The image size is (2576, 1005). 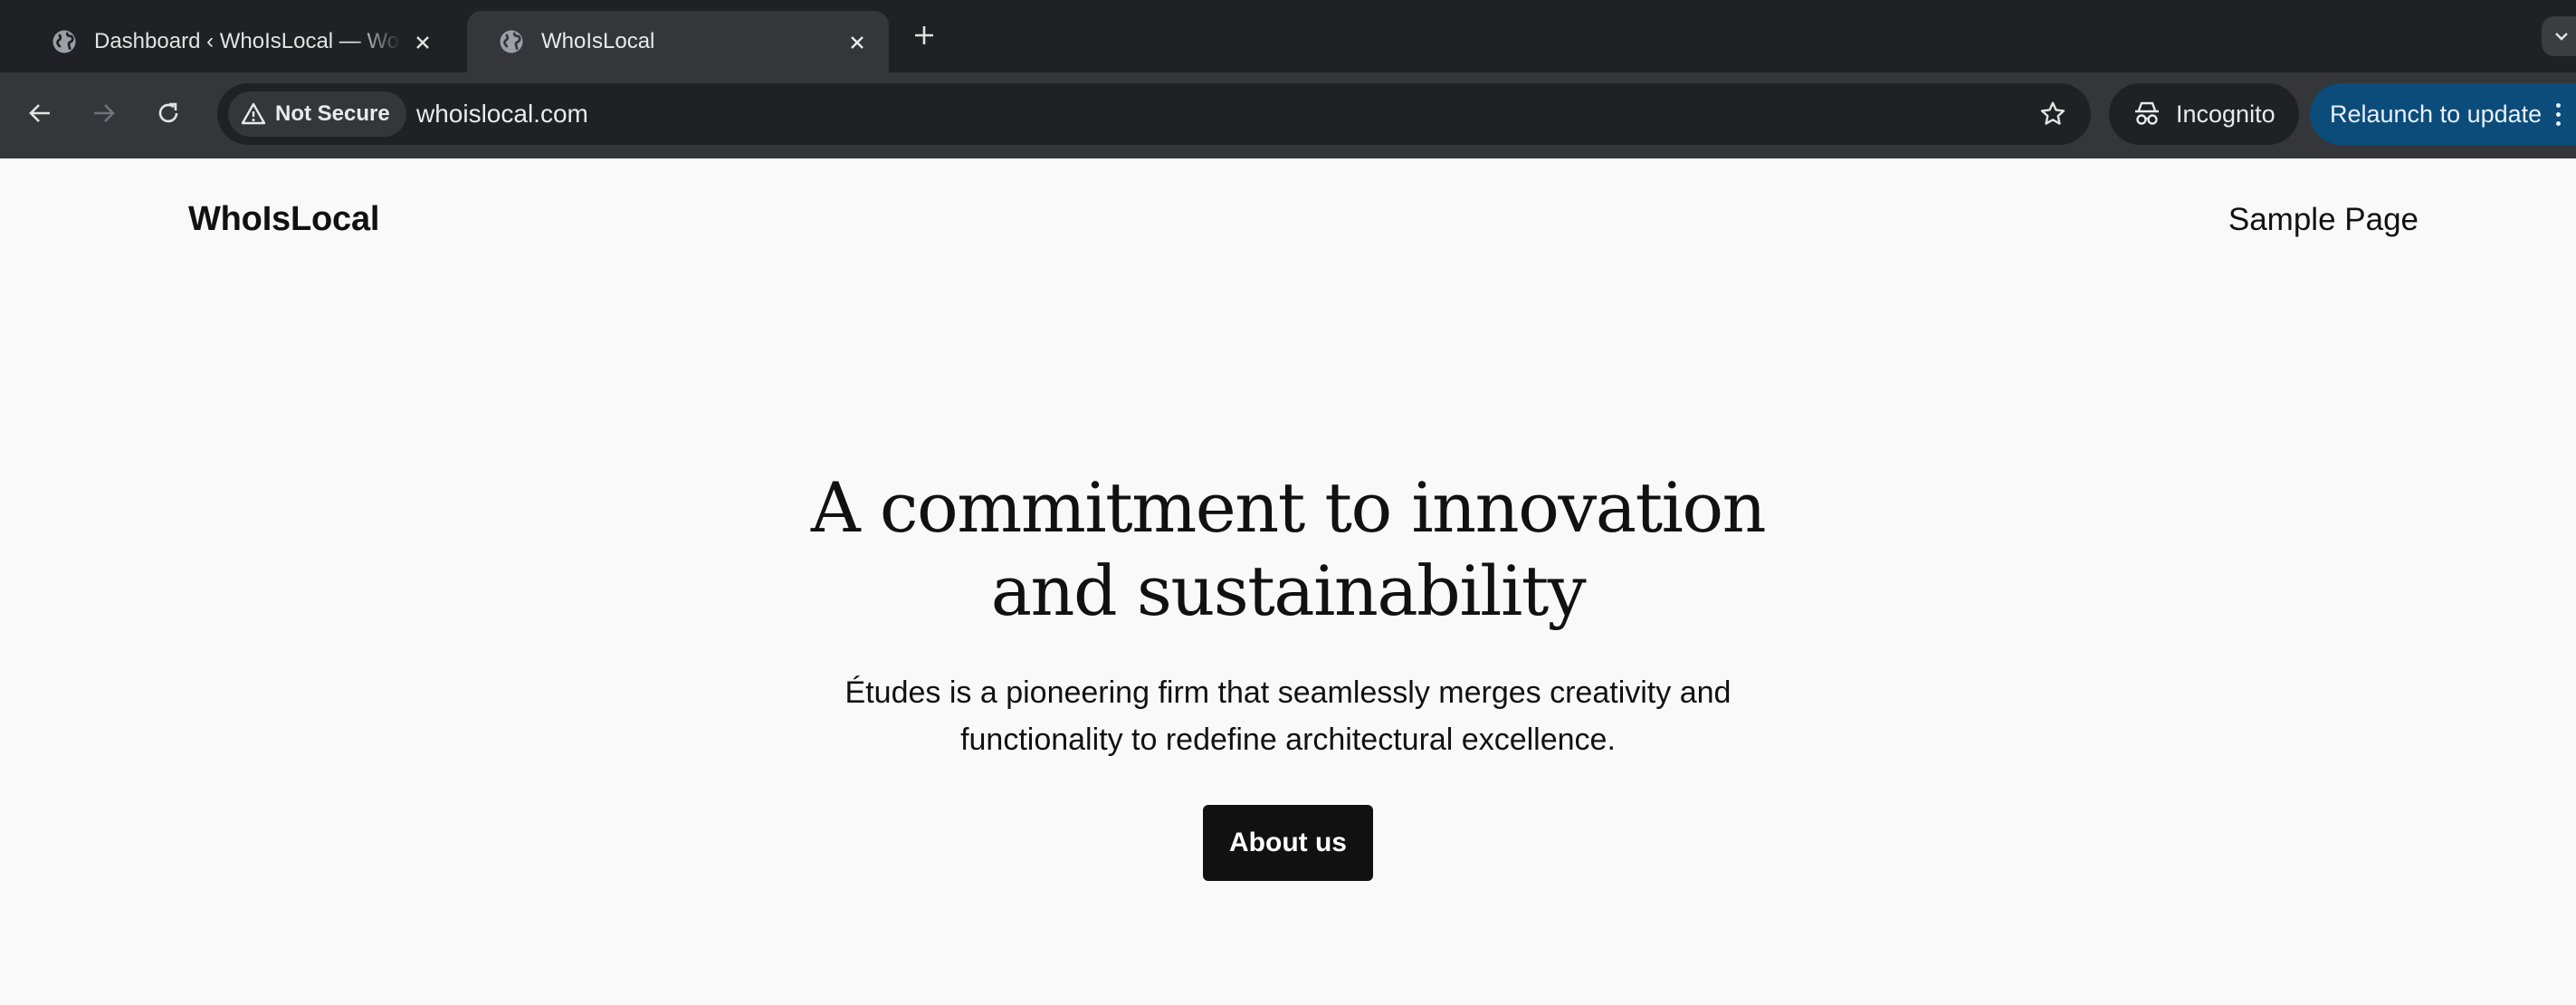 I want to click on tab-dashboard: Dashboard ‹ WhoIsLocal — WordPress, so click(x=237, y=41).